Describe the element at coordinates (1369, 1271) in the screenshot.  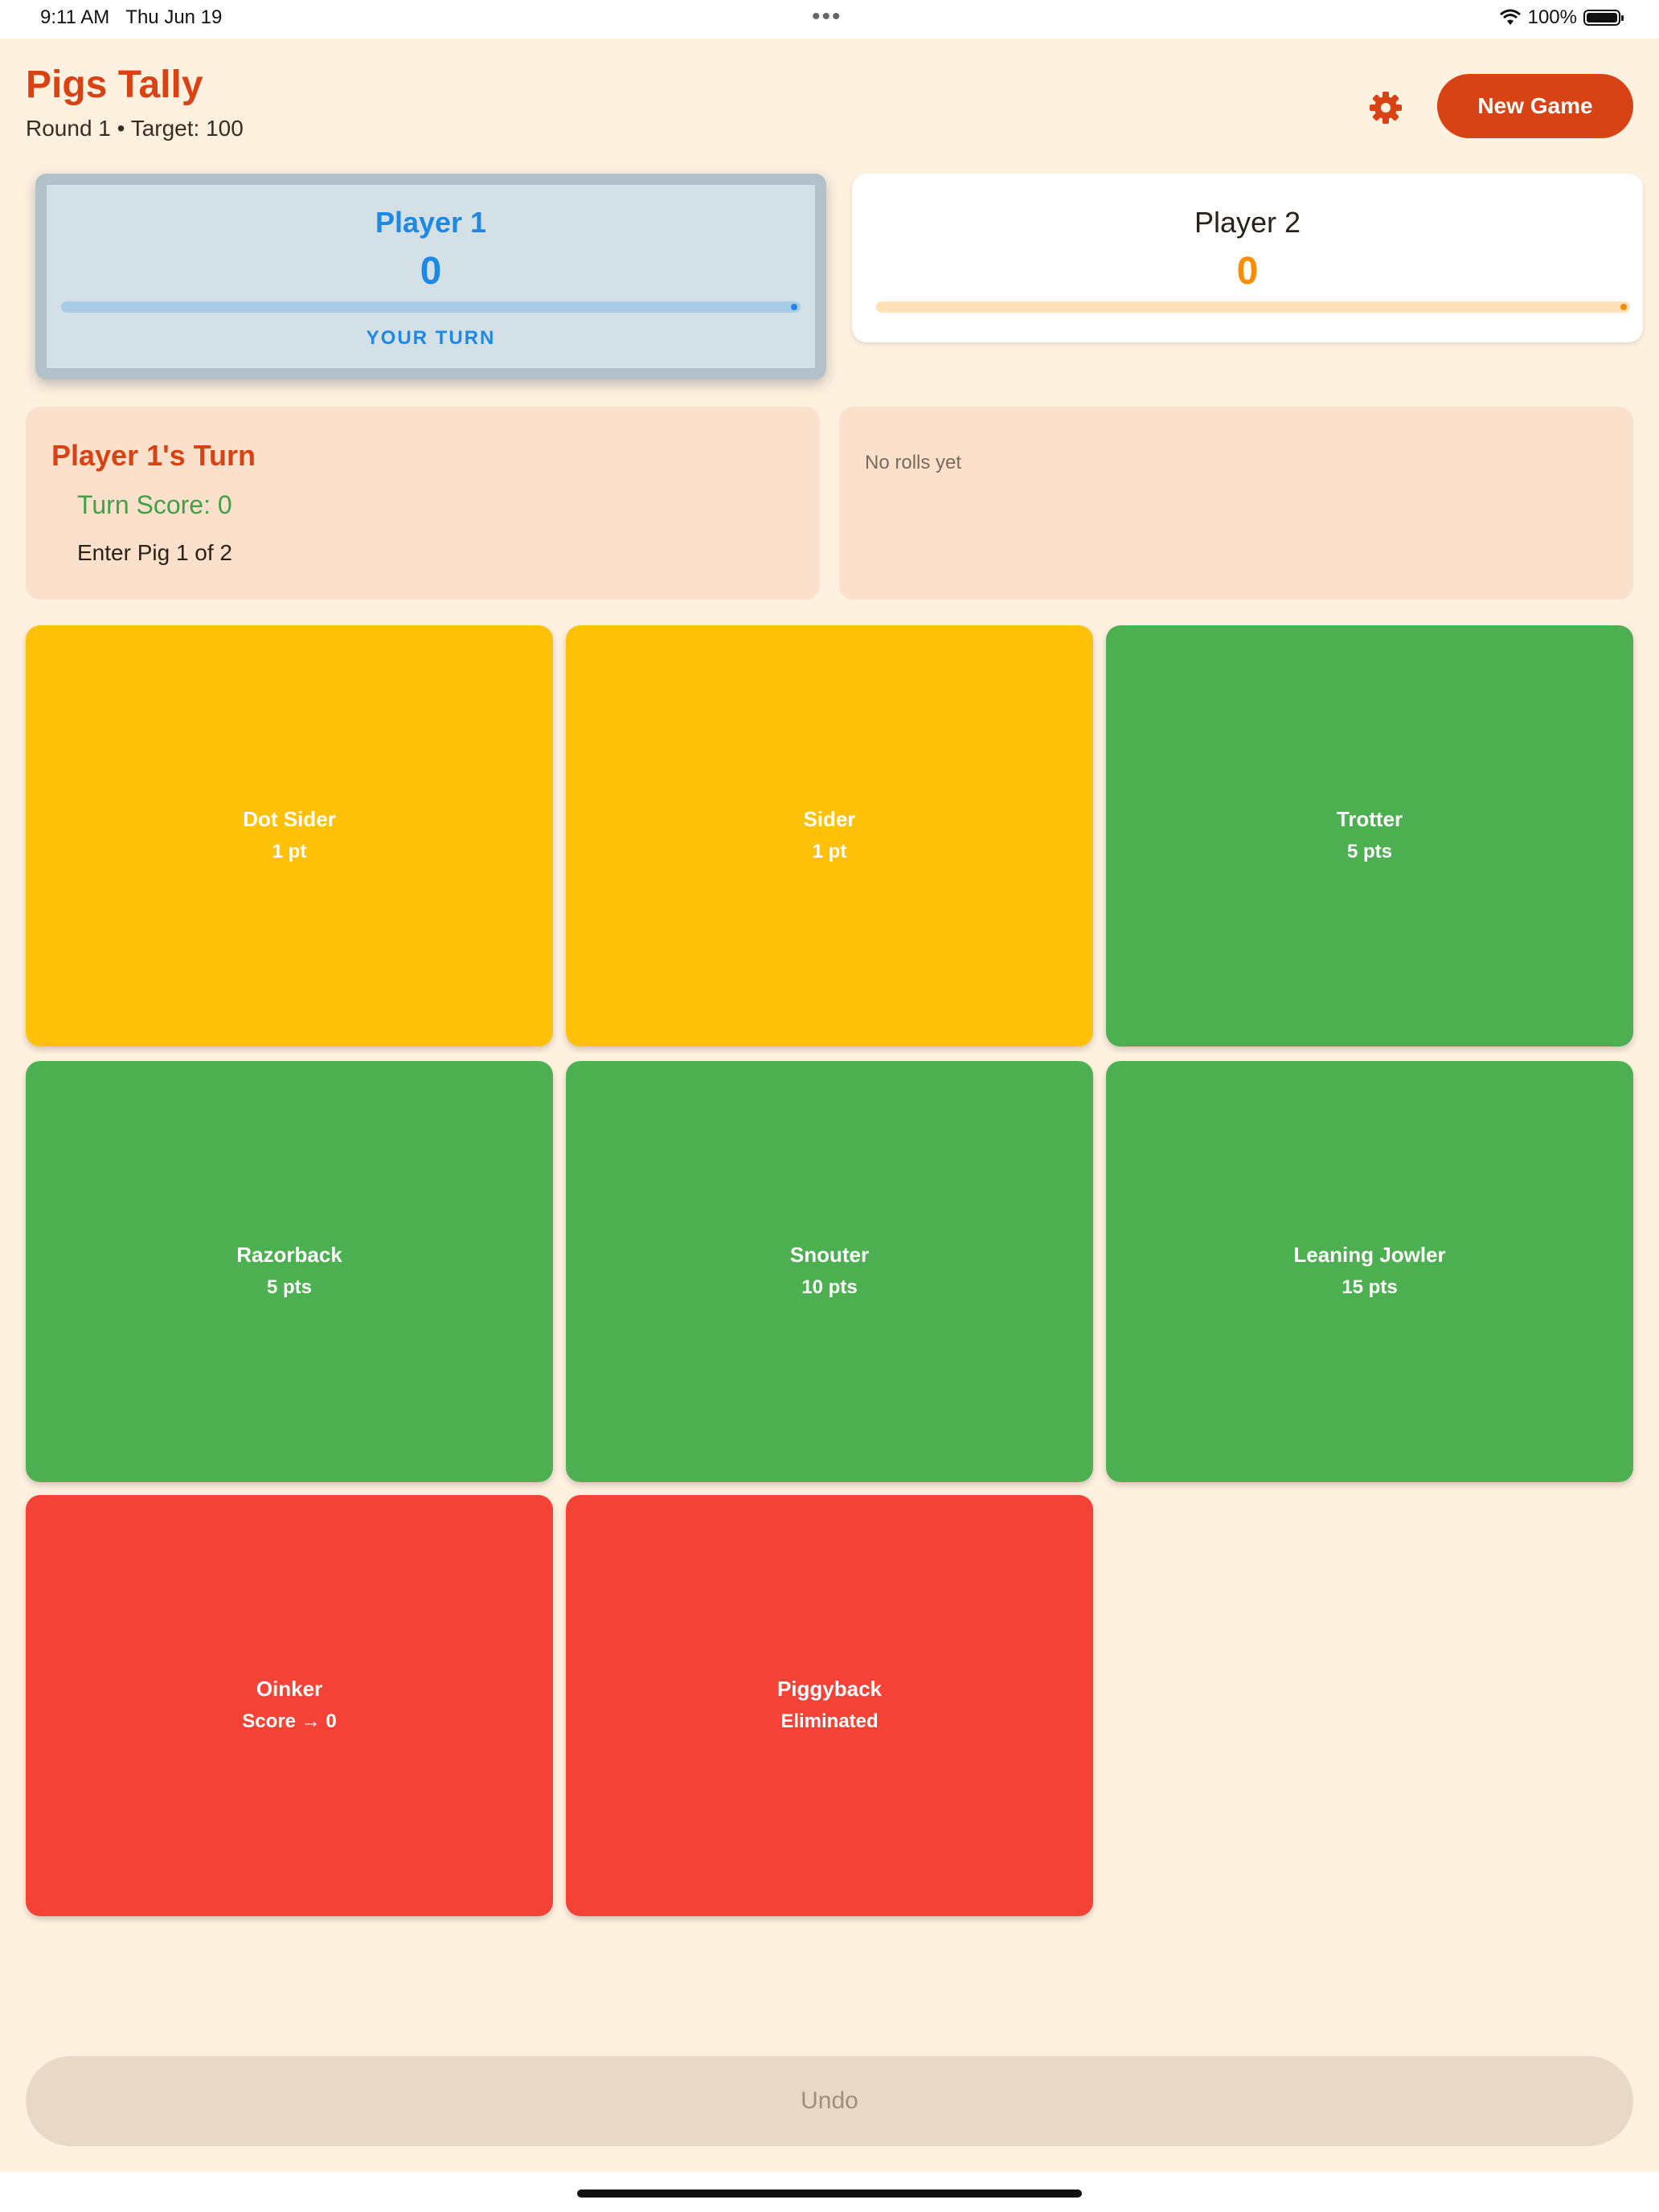
I see `position-button-leaning-jowler: Leaning Jowler 15 pts` at that location.